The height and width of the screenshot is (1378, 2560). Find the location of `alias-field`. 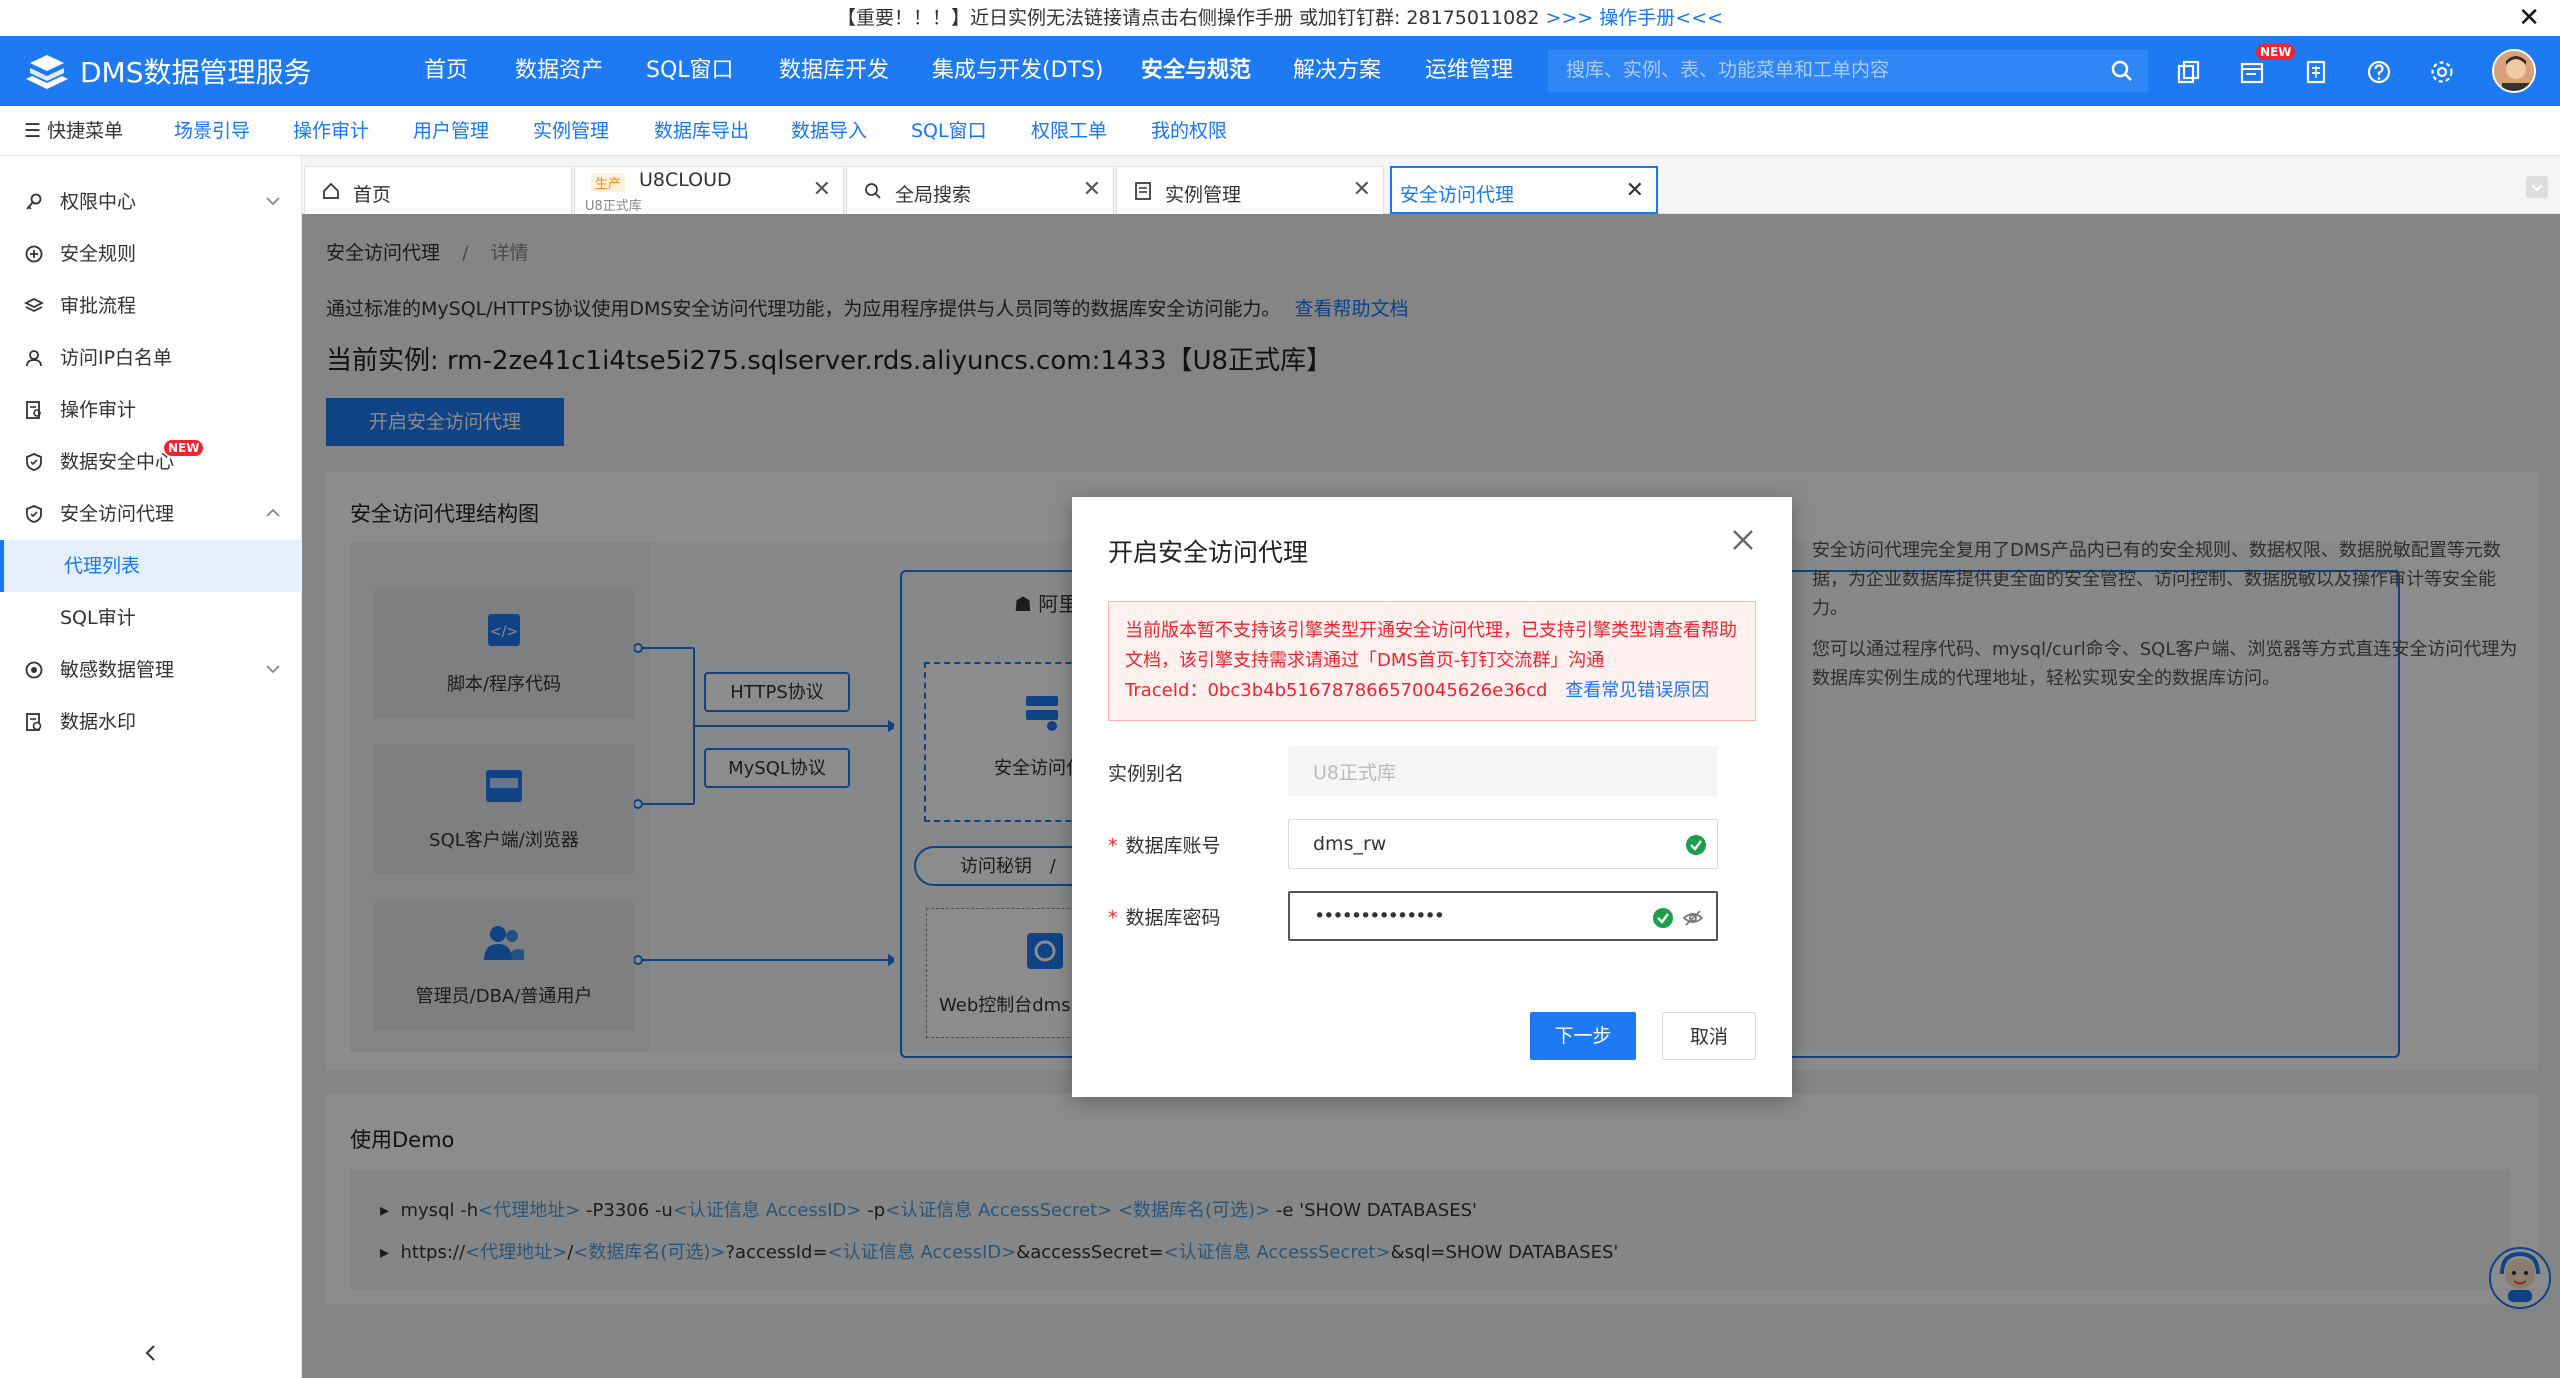

alias-field is located at coordinates (1503, 771).